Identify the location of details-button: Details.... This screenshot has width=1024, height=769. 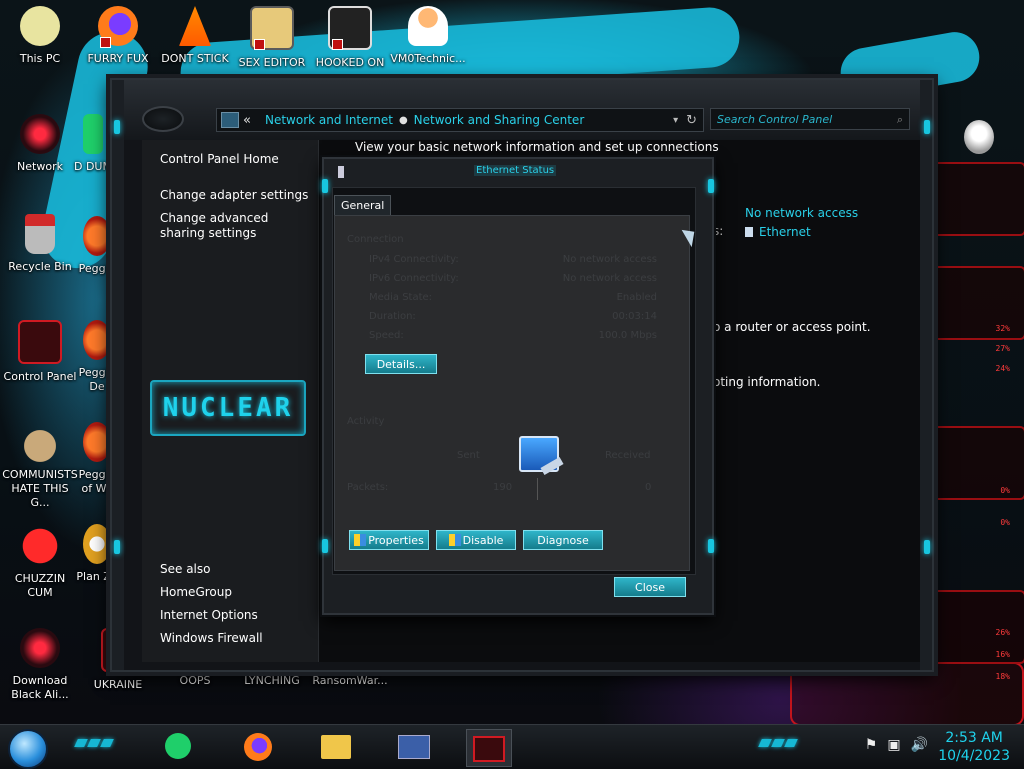
(401, 364).